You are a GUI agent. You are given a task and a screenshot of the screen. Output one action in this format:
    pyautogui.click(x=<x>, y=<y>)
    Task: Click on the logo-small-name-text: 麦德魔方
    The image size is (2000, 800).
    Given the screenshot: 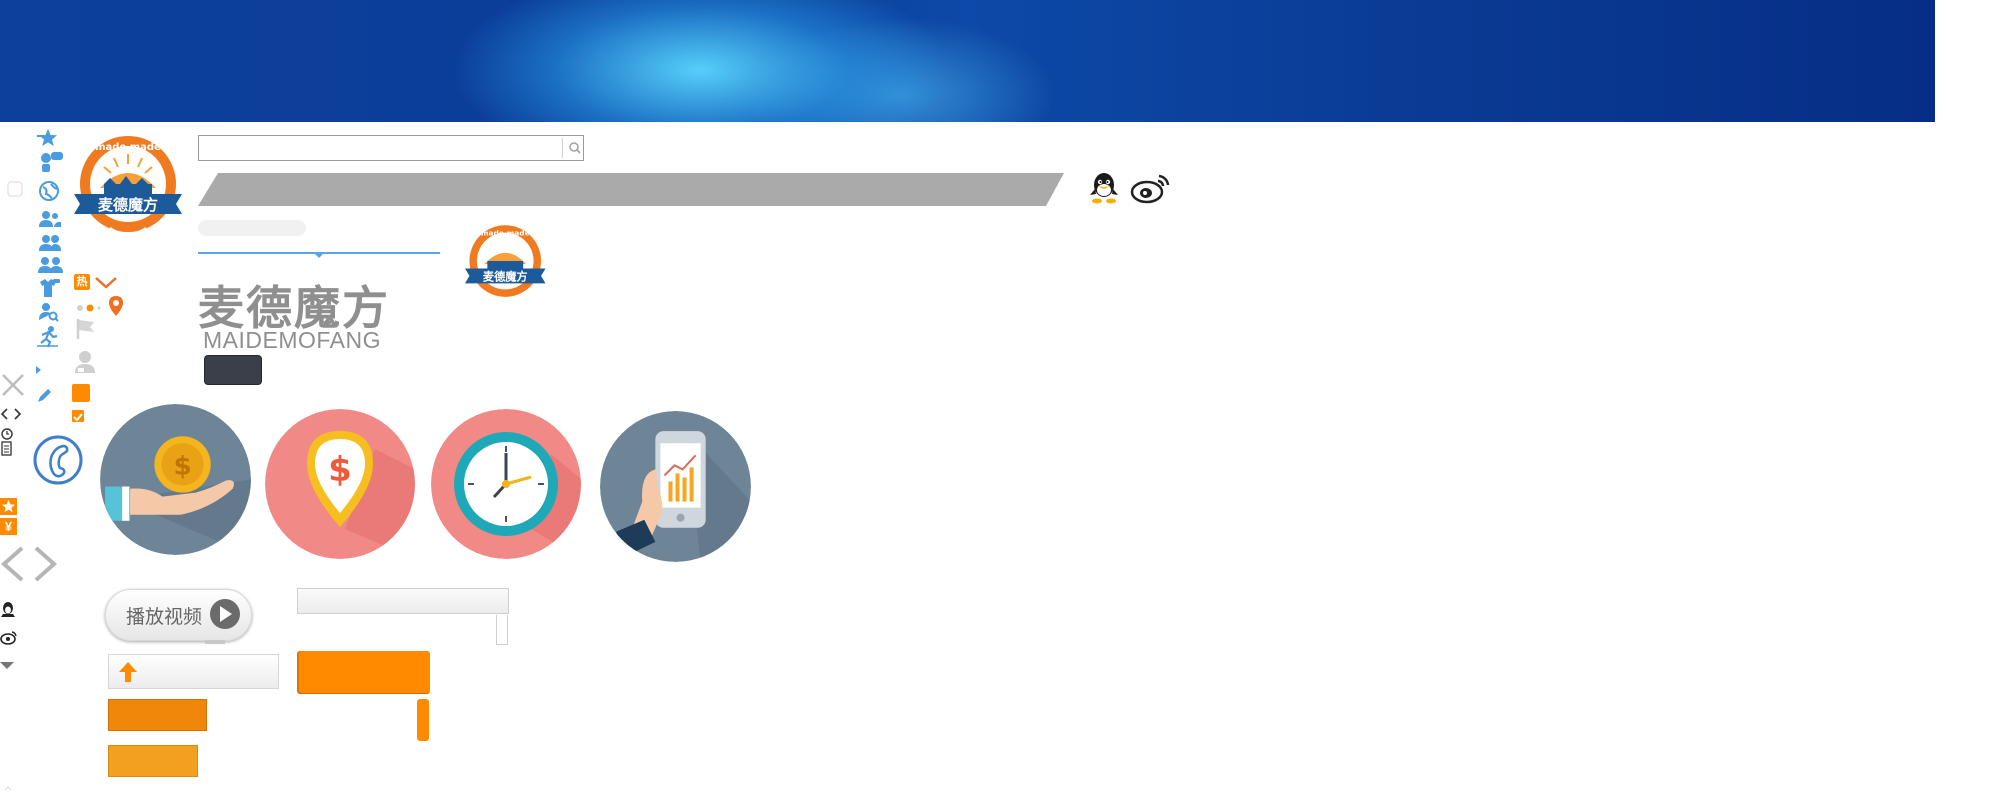 What is the action you would take?
    pyautogui.click(x=505, y=276)
    